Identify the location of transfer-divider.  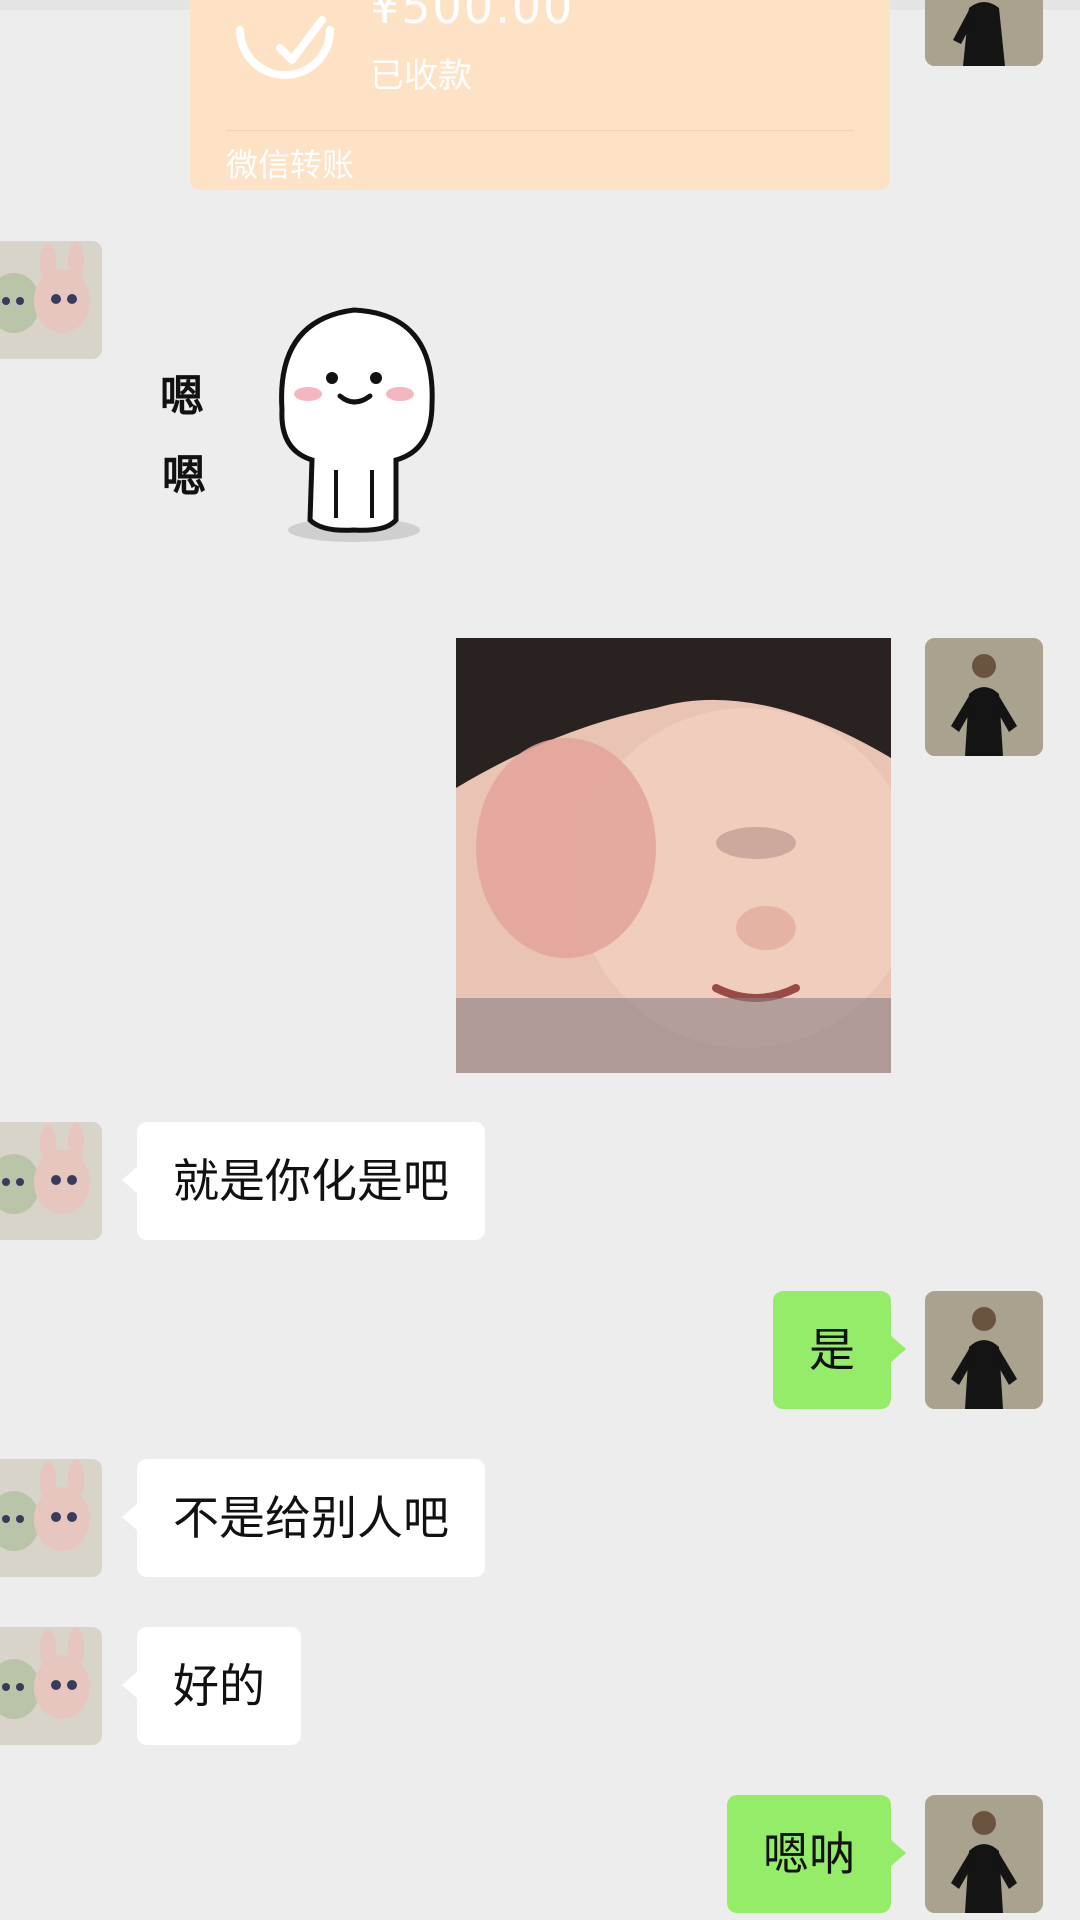
(540, 130).